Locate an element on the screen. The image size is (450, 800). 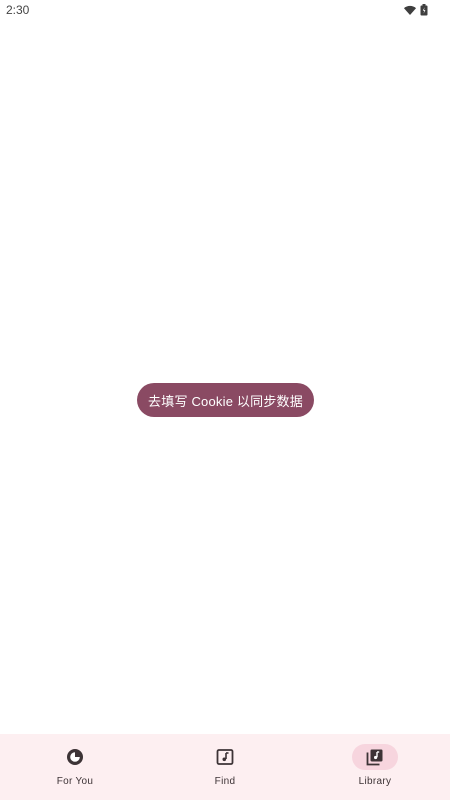
nav-label-library: Library is located at coordinates (375, 781).